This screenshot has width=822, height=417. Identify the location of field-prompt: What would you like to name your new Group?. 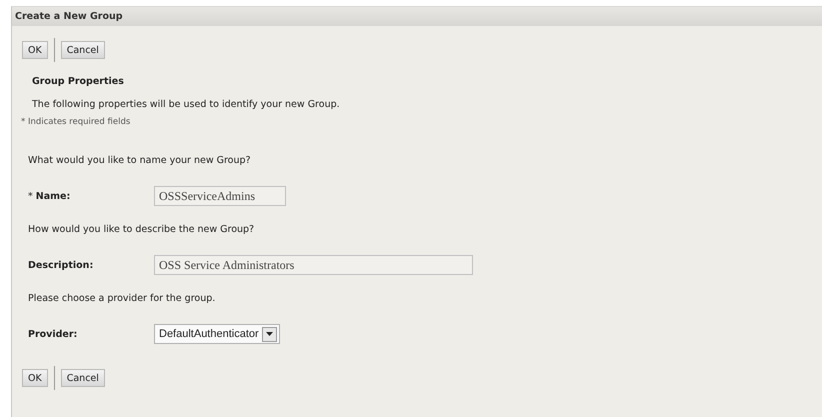
(140, 160).